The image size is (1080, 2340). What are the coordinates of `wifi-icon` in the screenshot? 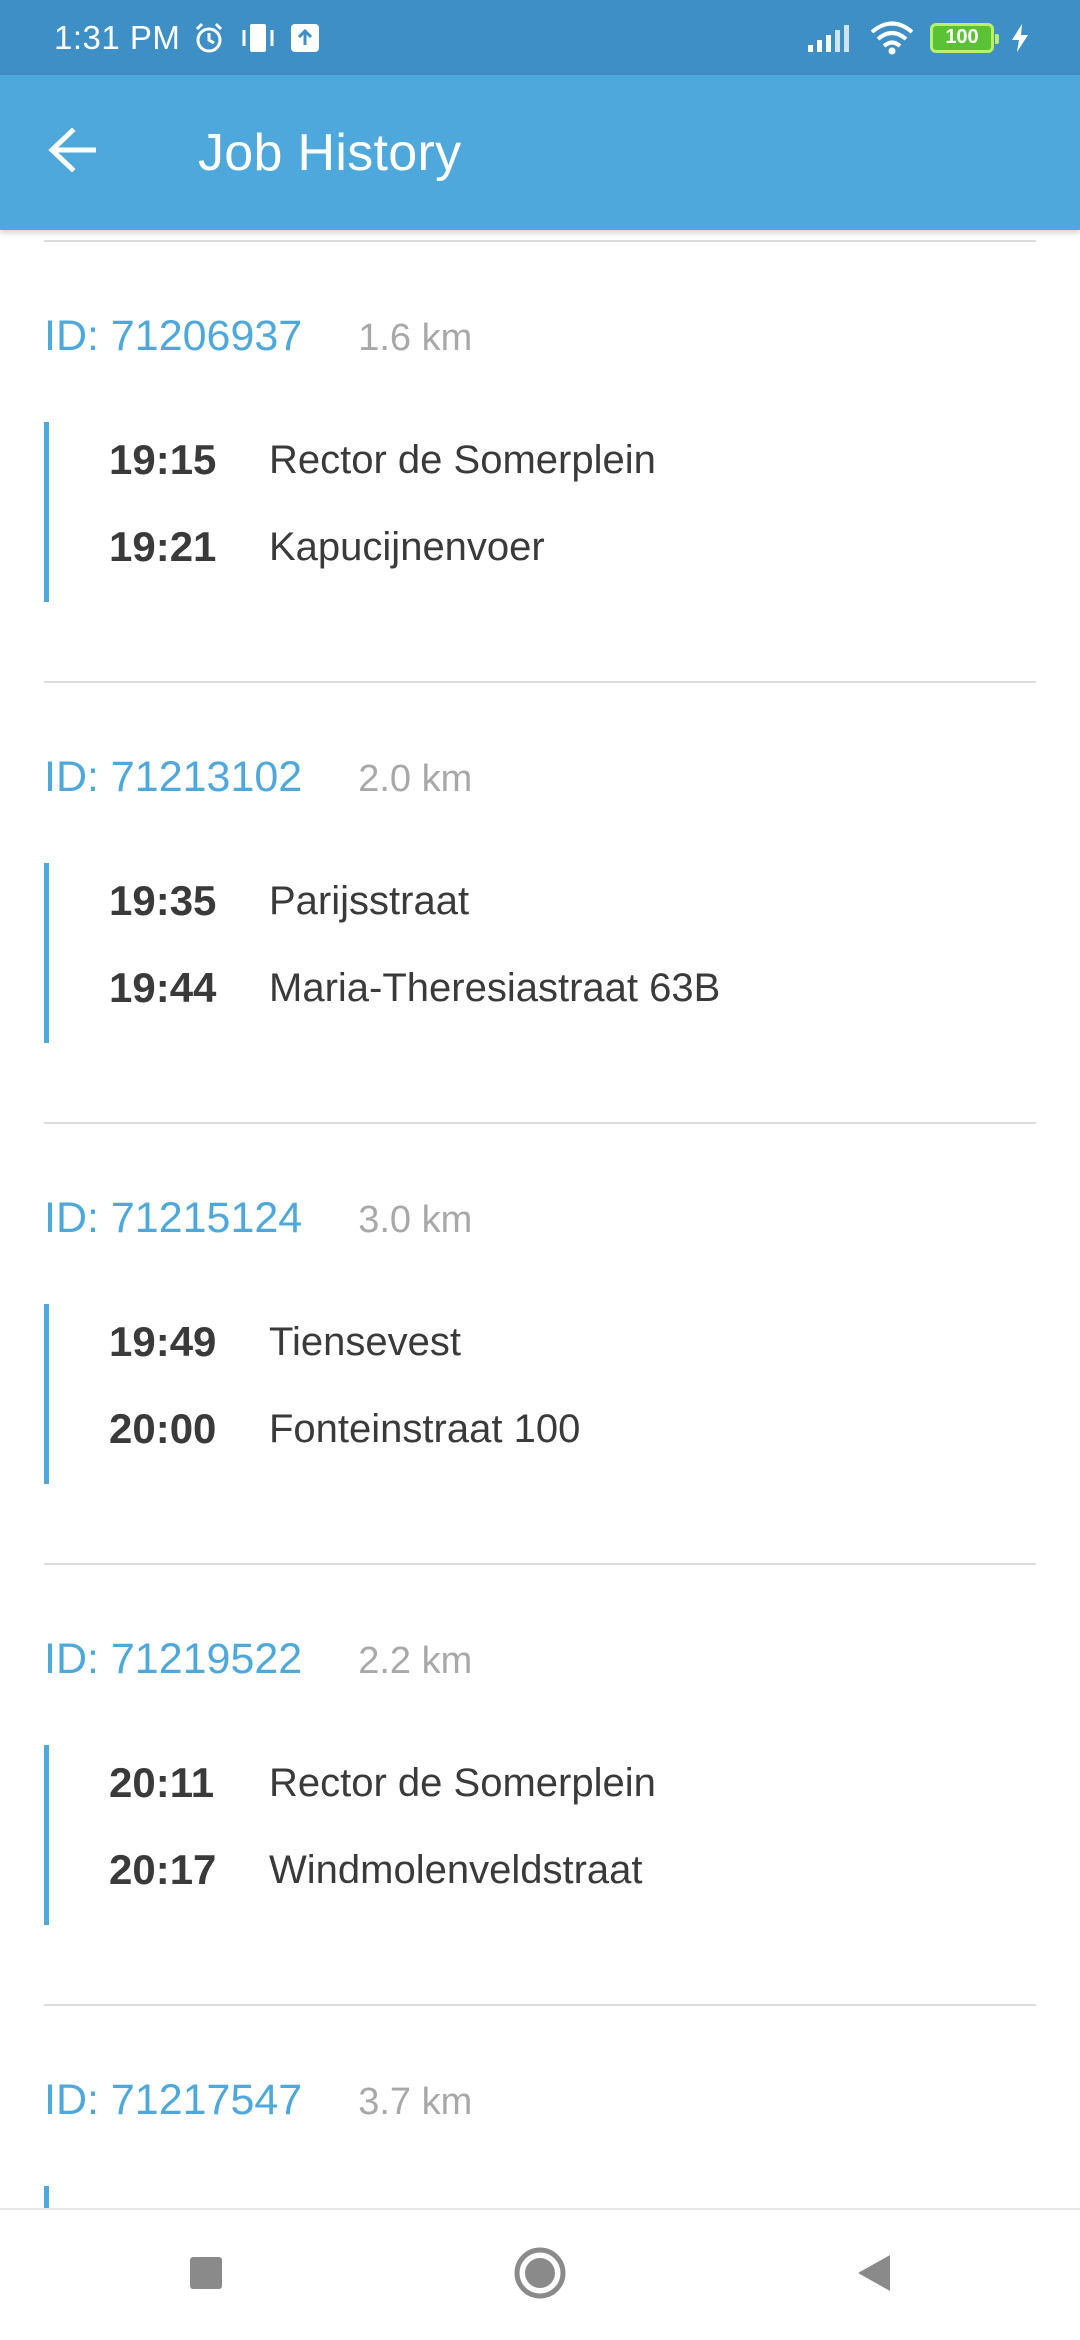 It's located at (892, 38).